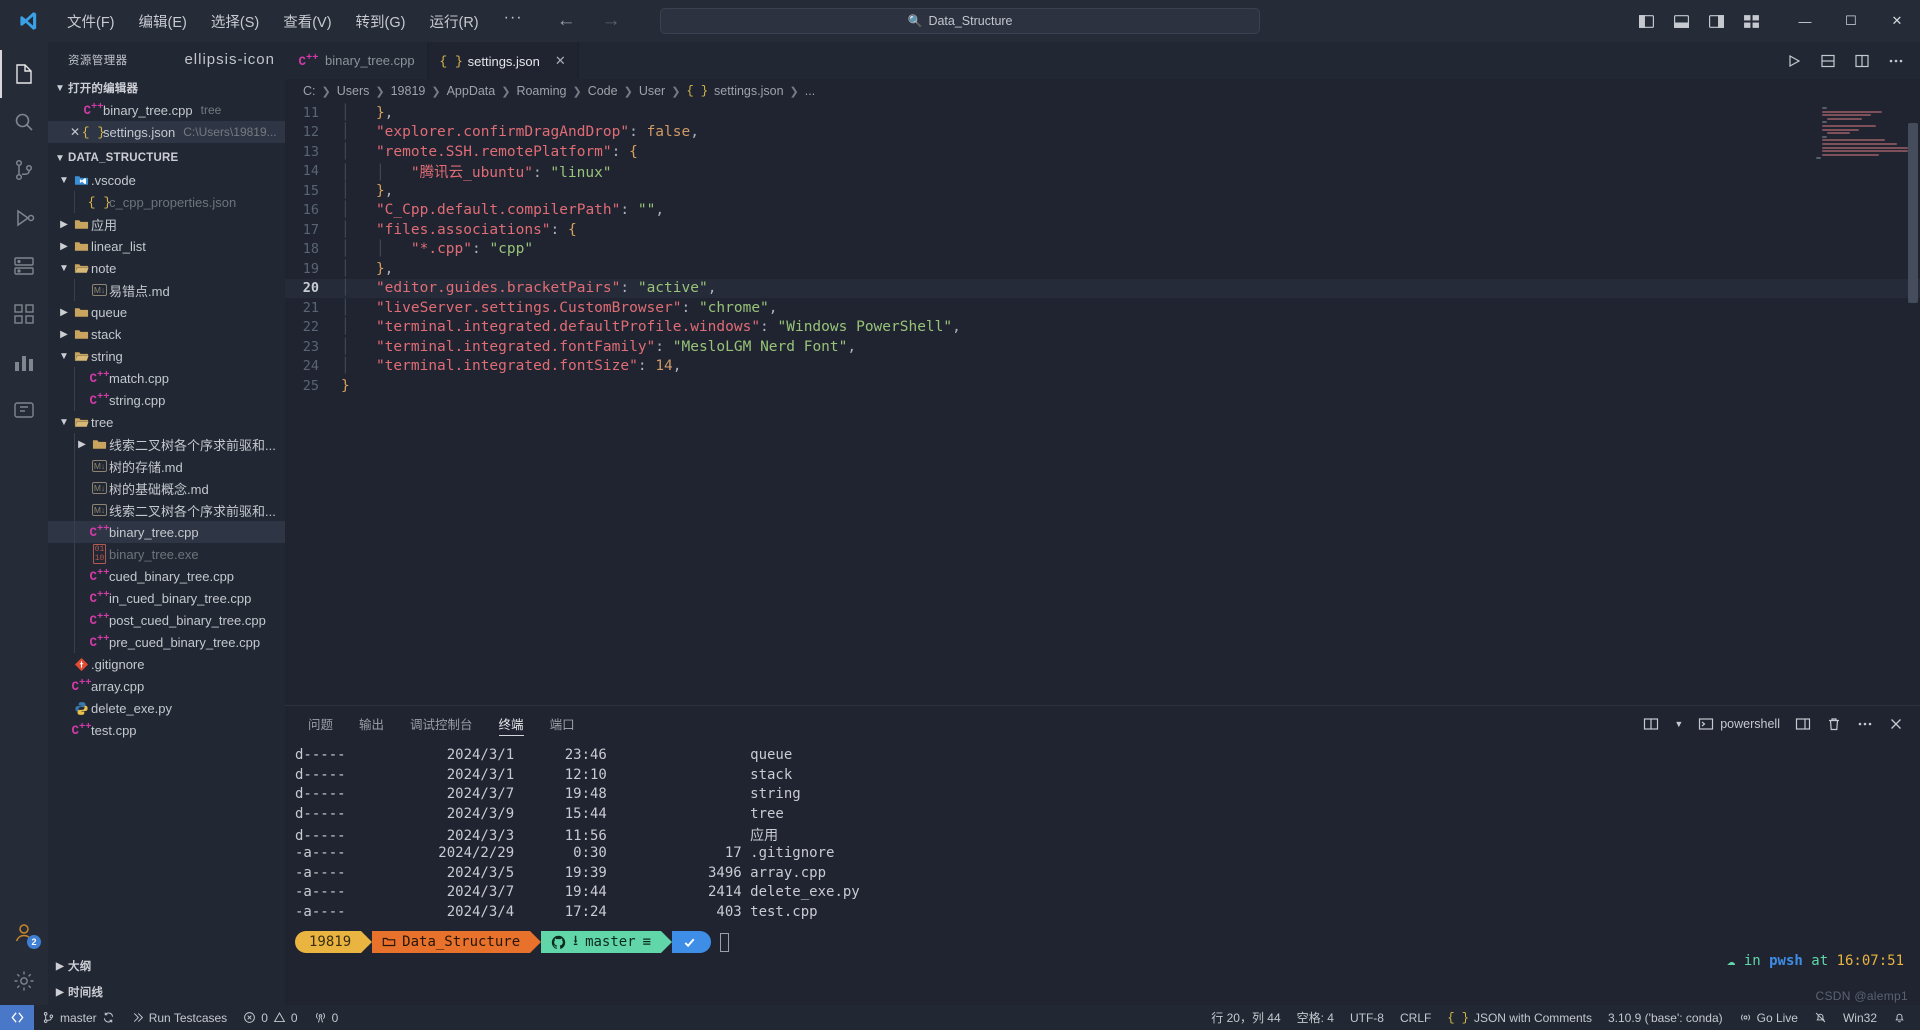  Describe the element at coordinates (166, 312) in the screenshot. I see `tree-folder-row: ▶ queue` at that location.